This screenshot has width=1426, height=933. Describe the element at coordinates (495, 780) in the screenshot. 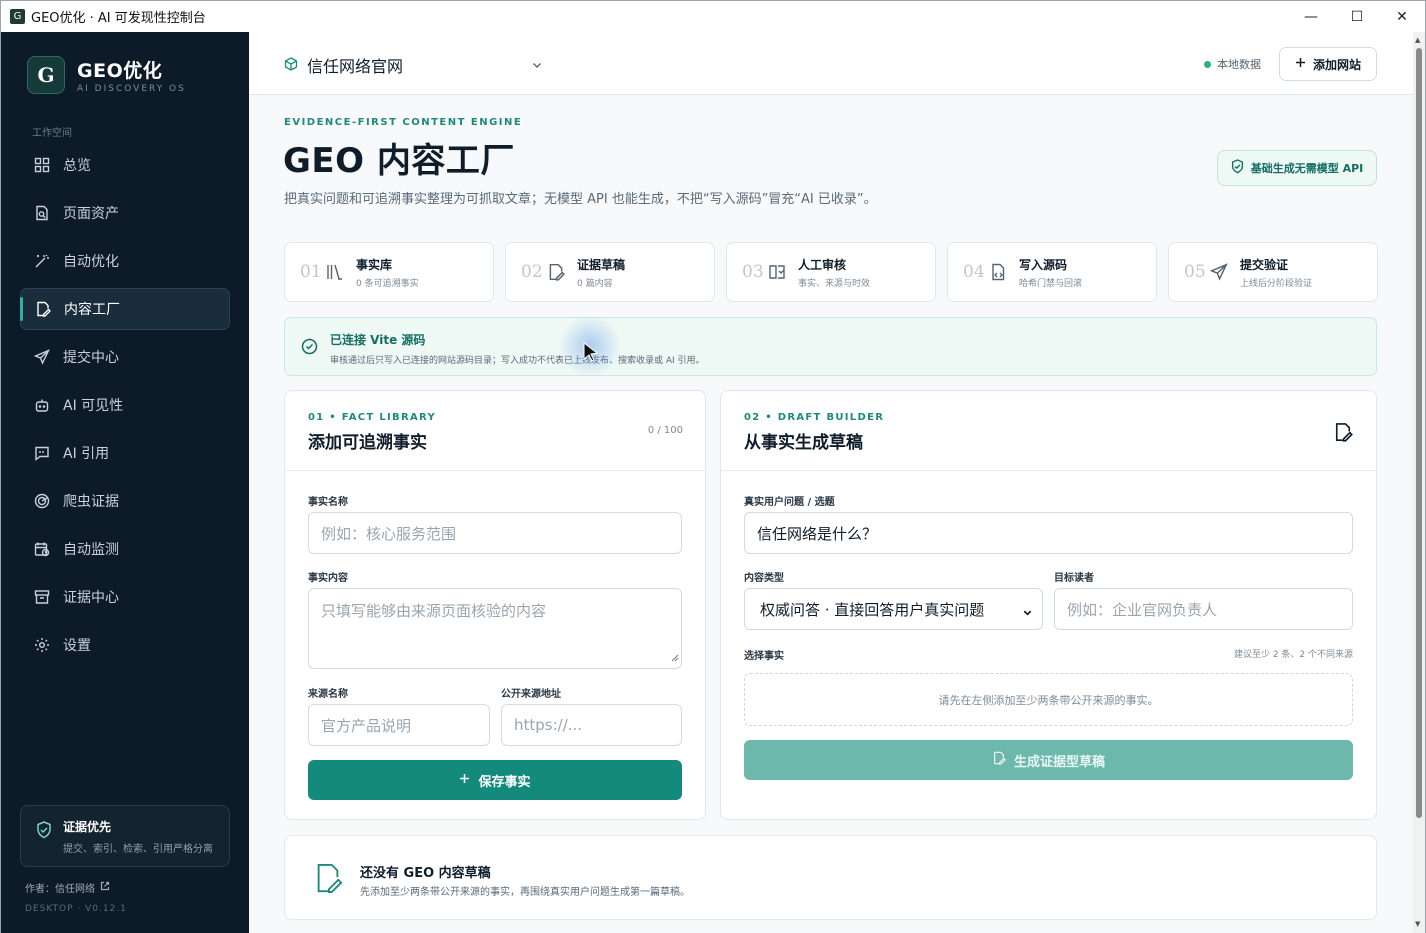

I see `save-fact-button: 保存事实` at that location.